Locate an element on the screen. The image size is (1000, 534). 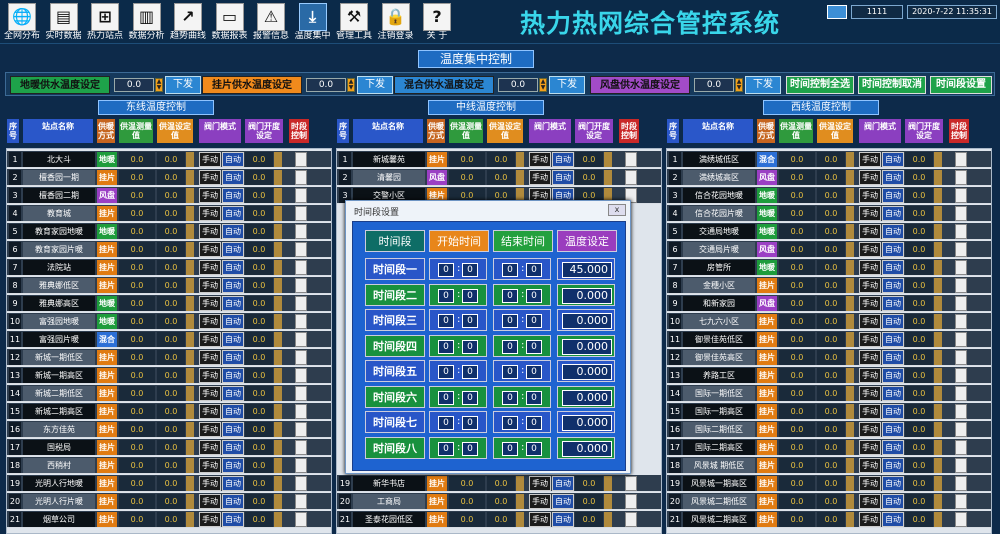
table-row: 15 国际一期高区 挂片 0.0 0.0 手动 自动 0.0 is located at coordinates (829, 411).